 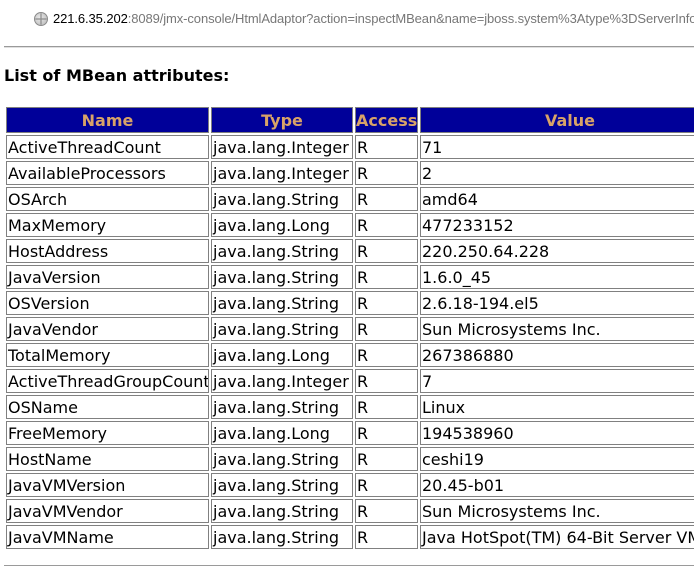 What do you see at coordinates (557, 355) in the screenshot?
I see `attribute-value: 267386880` at bounding box center [557, 355].